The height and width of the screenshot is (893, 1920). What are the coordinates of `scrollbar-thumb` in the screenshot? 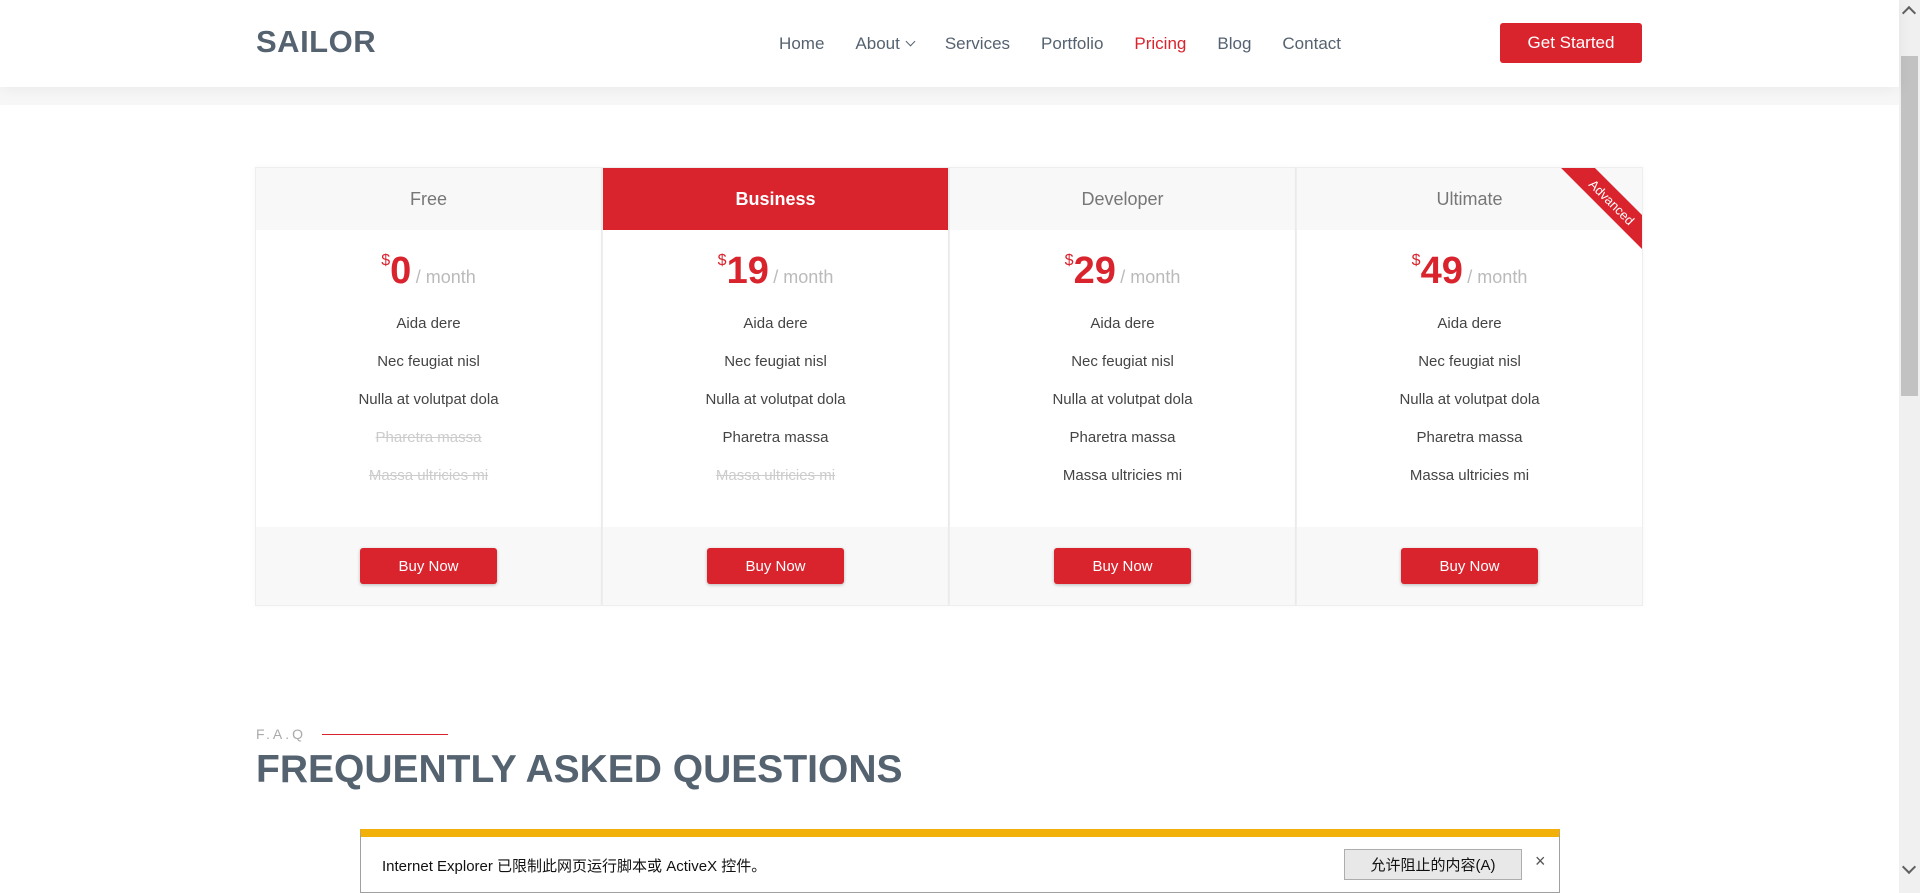 It's located at (1909, 226).